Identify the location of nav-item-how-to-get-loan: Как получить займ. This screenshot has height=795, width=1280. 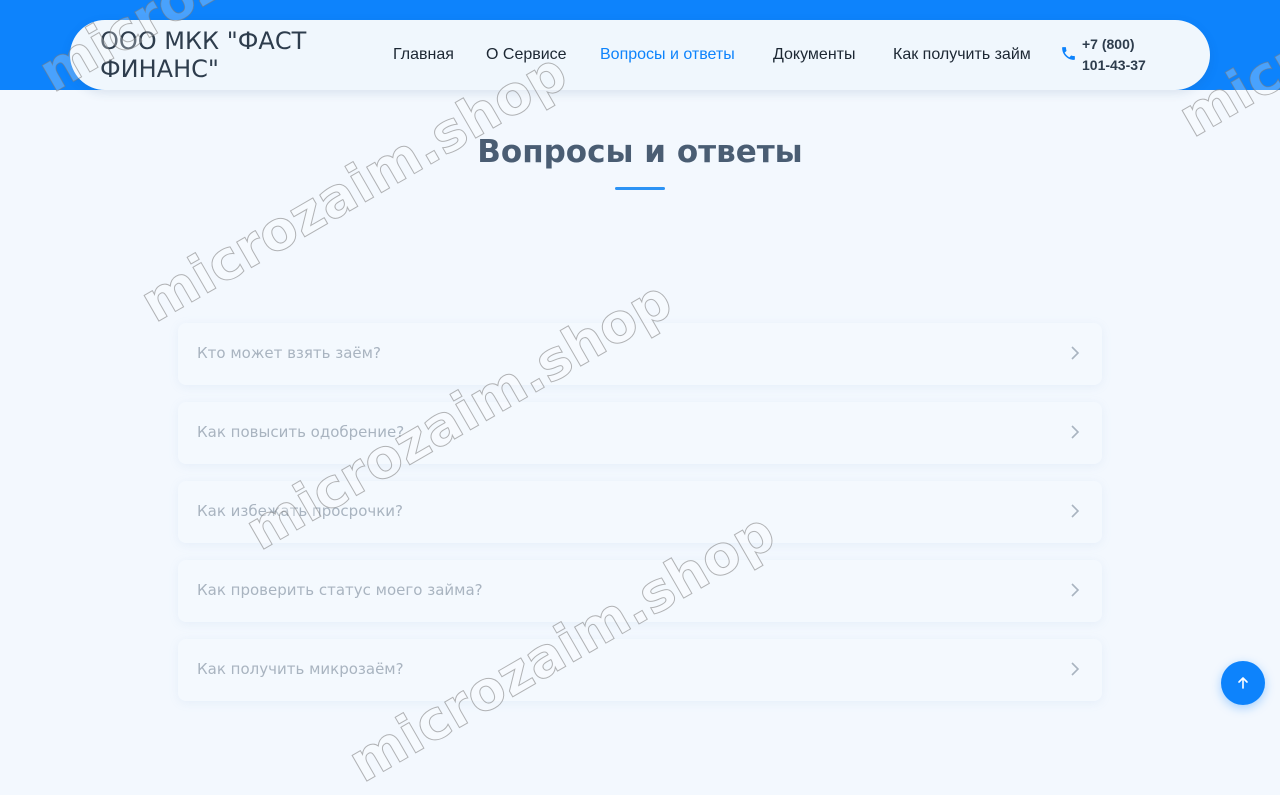
(962, 55).